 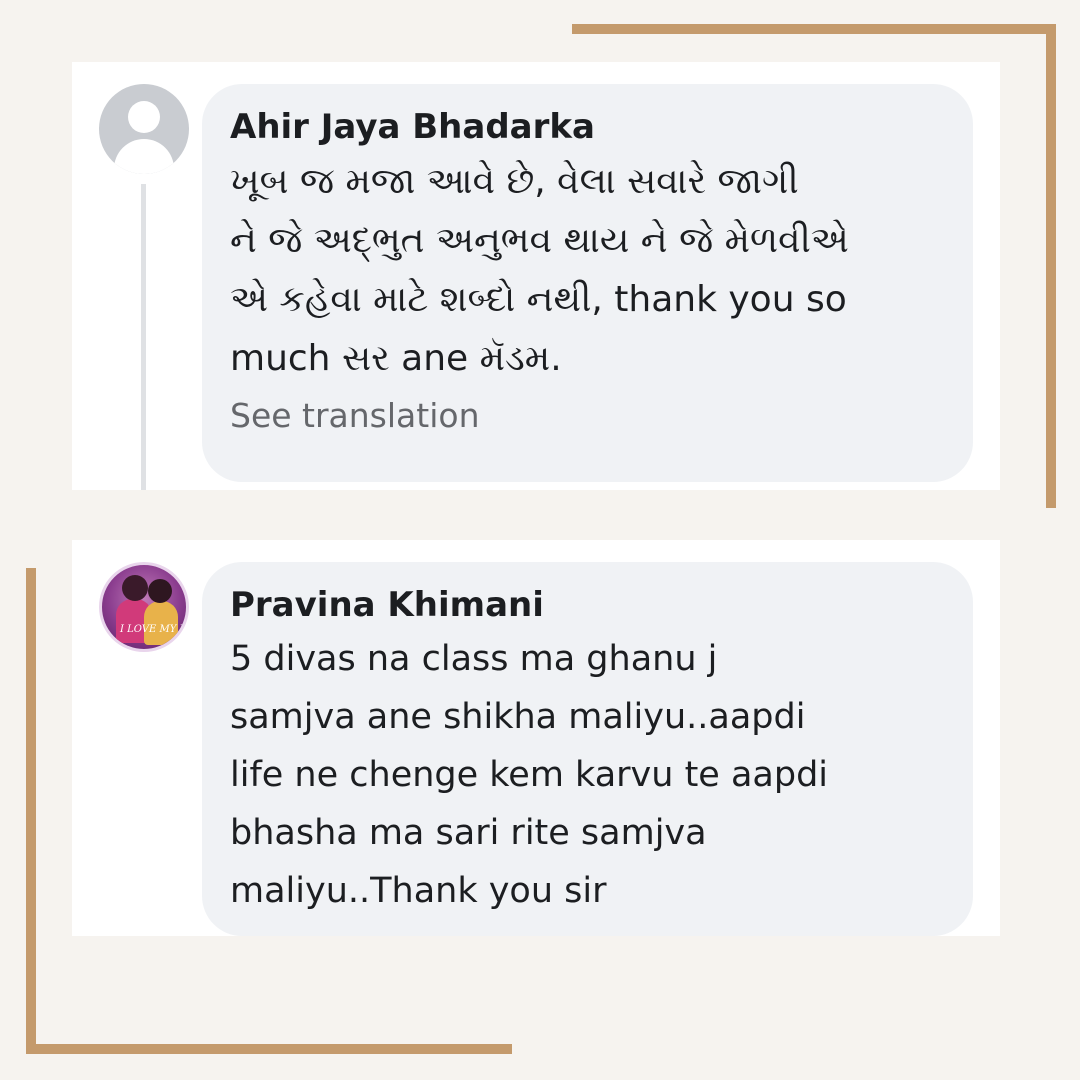 What do you see at coordinates (587, 127) in the screenshot?
I see `comment-author: Ahir Jaya Bhadarka` at bounding box center [587, 127].